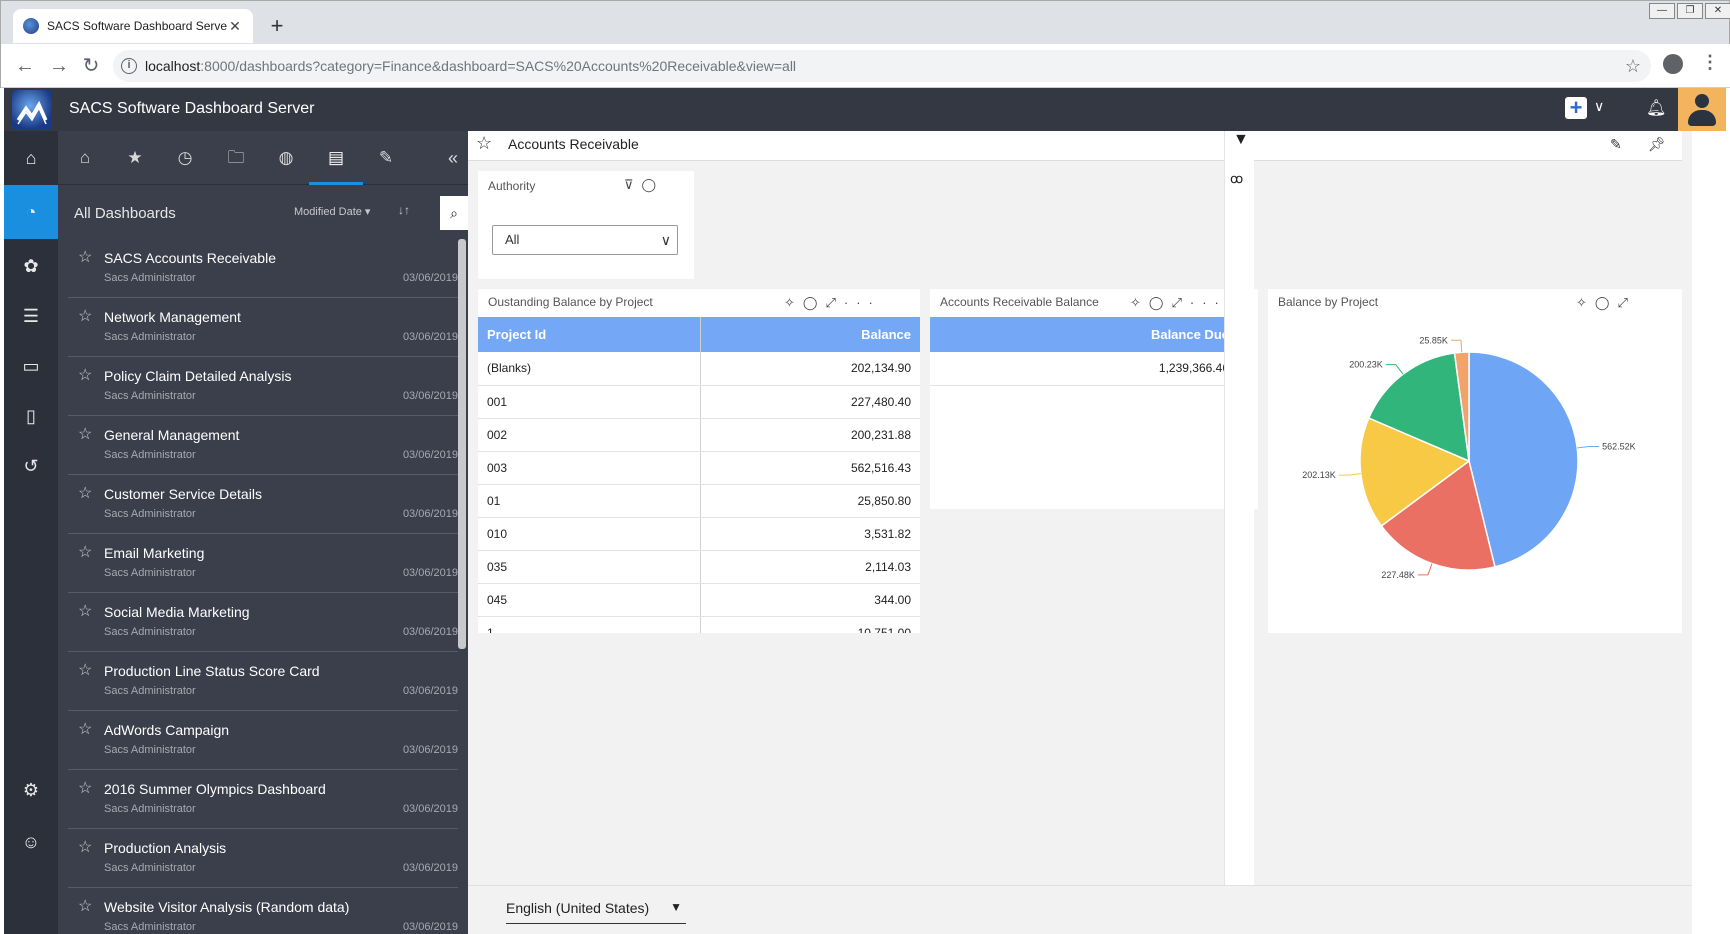 Image resolution: width=1730 pixels, height=934 pixels. Describe the element at coordinates (1241, 140) in the screenshot. I see `filter-icon: ▼` at that location.